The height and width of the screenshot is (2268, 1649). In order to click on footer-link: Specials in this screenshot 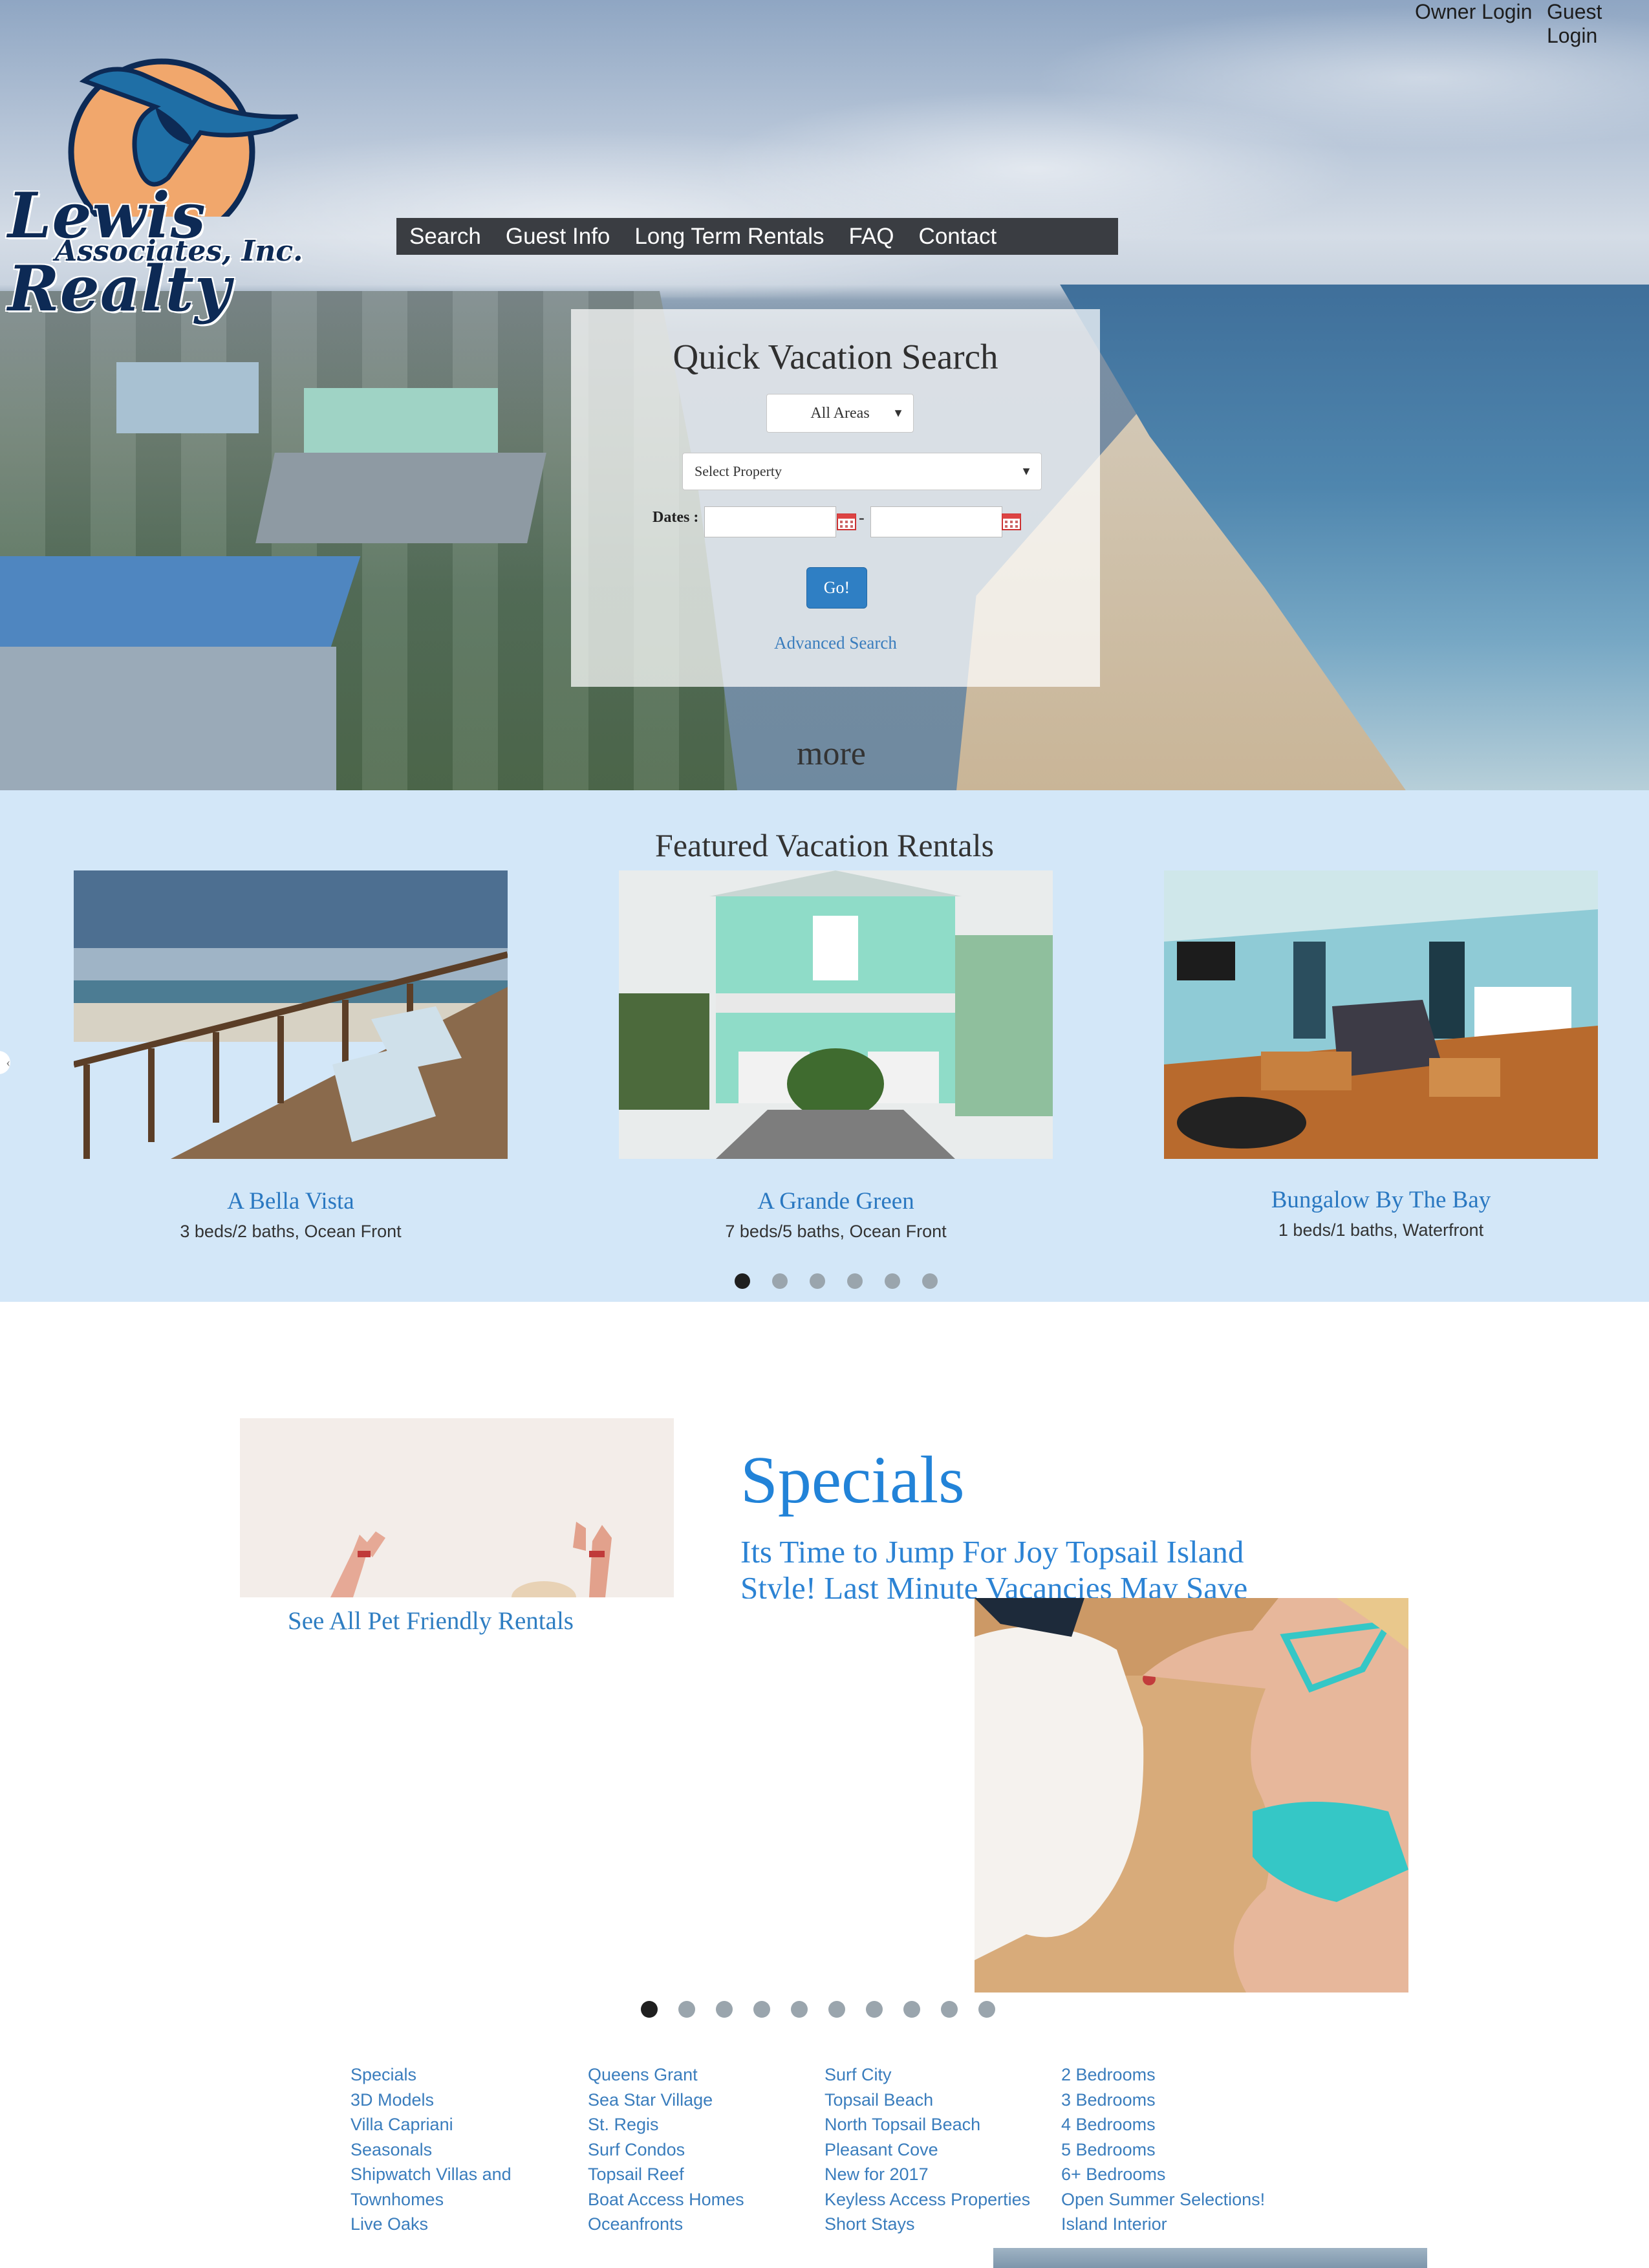, I will do `click(447, 2075)`.